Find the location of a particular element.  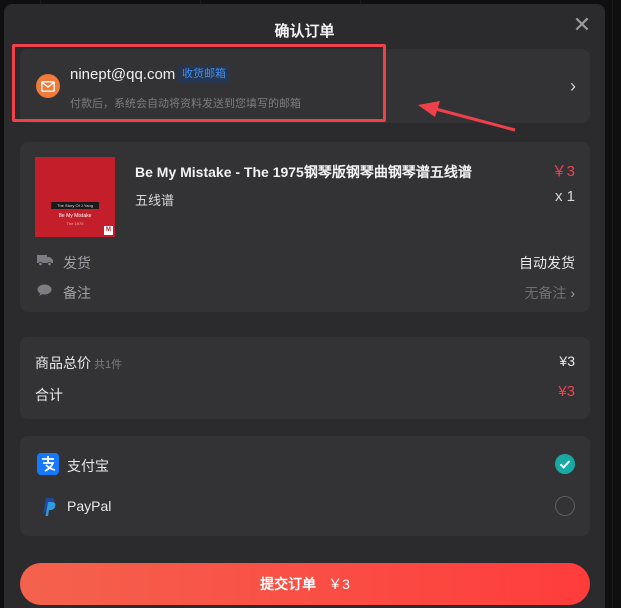

product-price: ￥3 is located at coordinates (563, 171).